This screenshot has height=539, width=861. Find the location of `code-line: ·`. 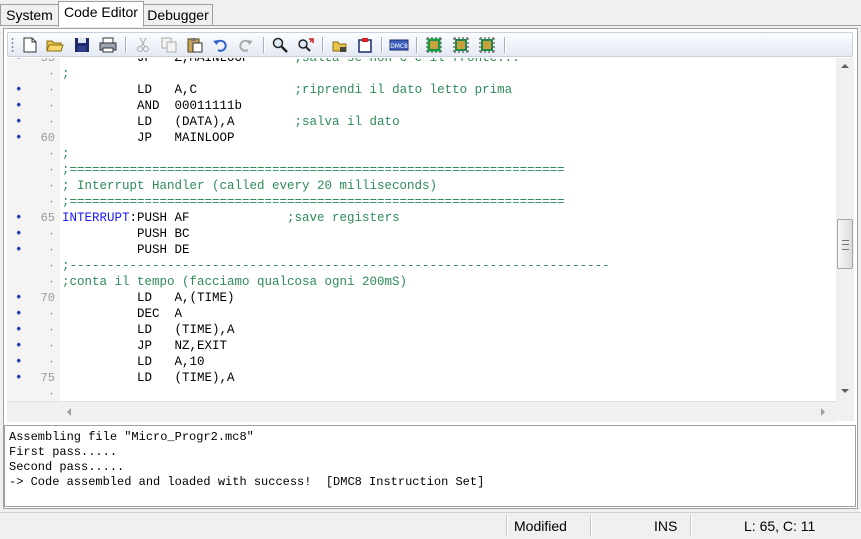

code-line: · is located at coordinates (421, 393).